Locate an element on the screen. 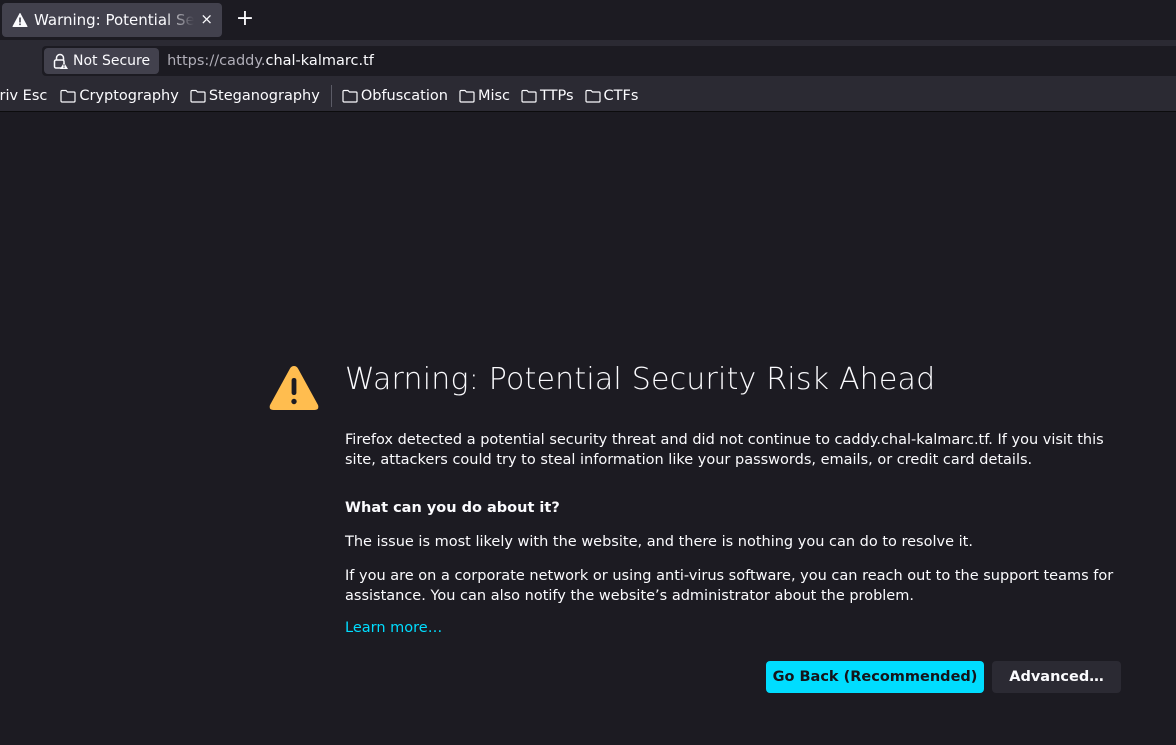 This screenshot has width=1176, height=745. bookmark-priv-esc: Priv Esc is located at coordinates (23, 96).